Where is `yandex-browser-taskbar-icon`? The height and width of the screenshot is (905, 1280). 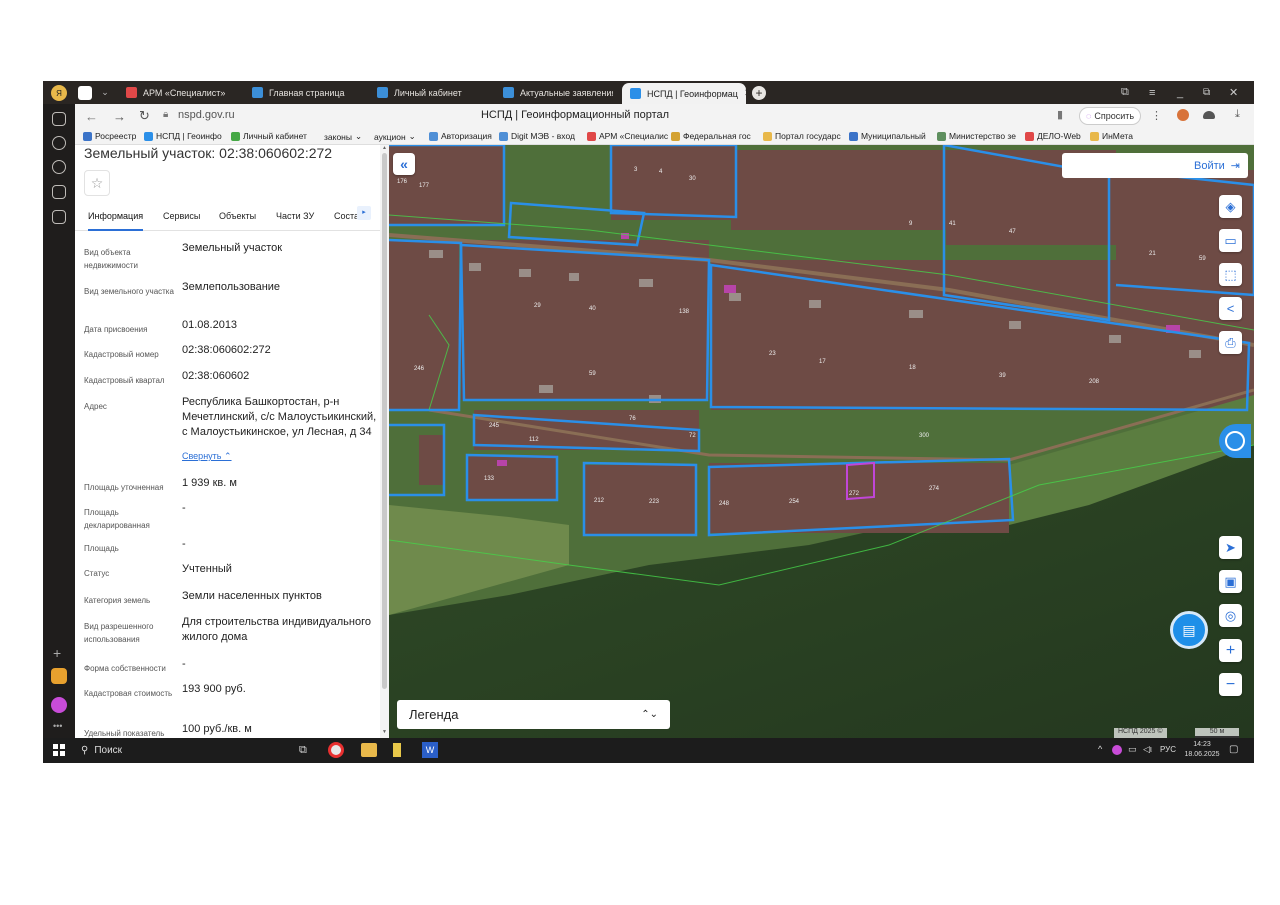 yandex-browser-taskbar-icon is located at coordinates (336, 750).